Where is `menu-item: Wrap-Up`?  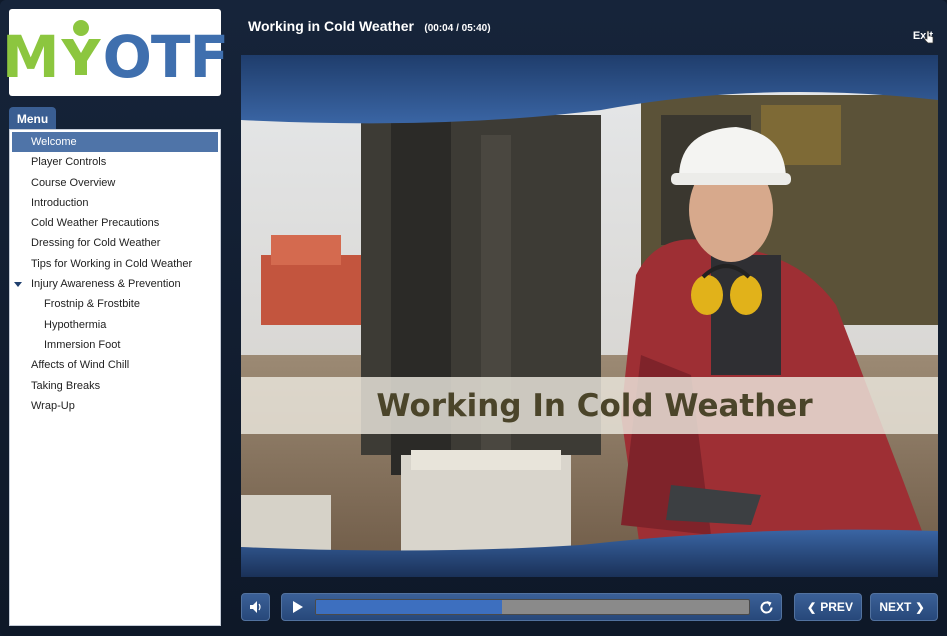 menu-item: Wrap-Up is located at coordinates (115, 406).